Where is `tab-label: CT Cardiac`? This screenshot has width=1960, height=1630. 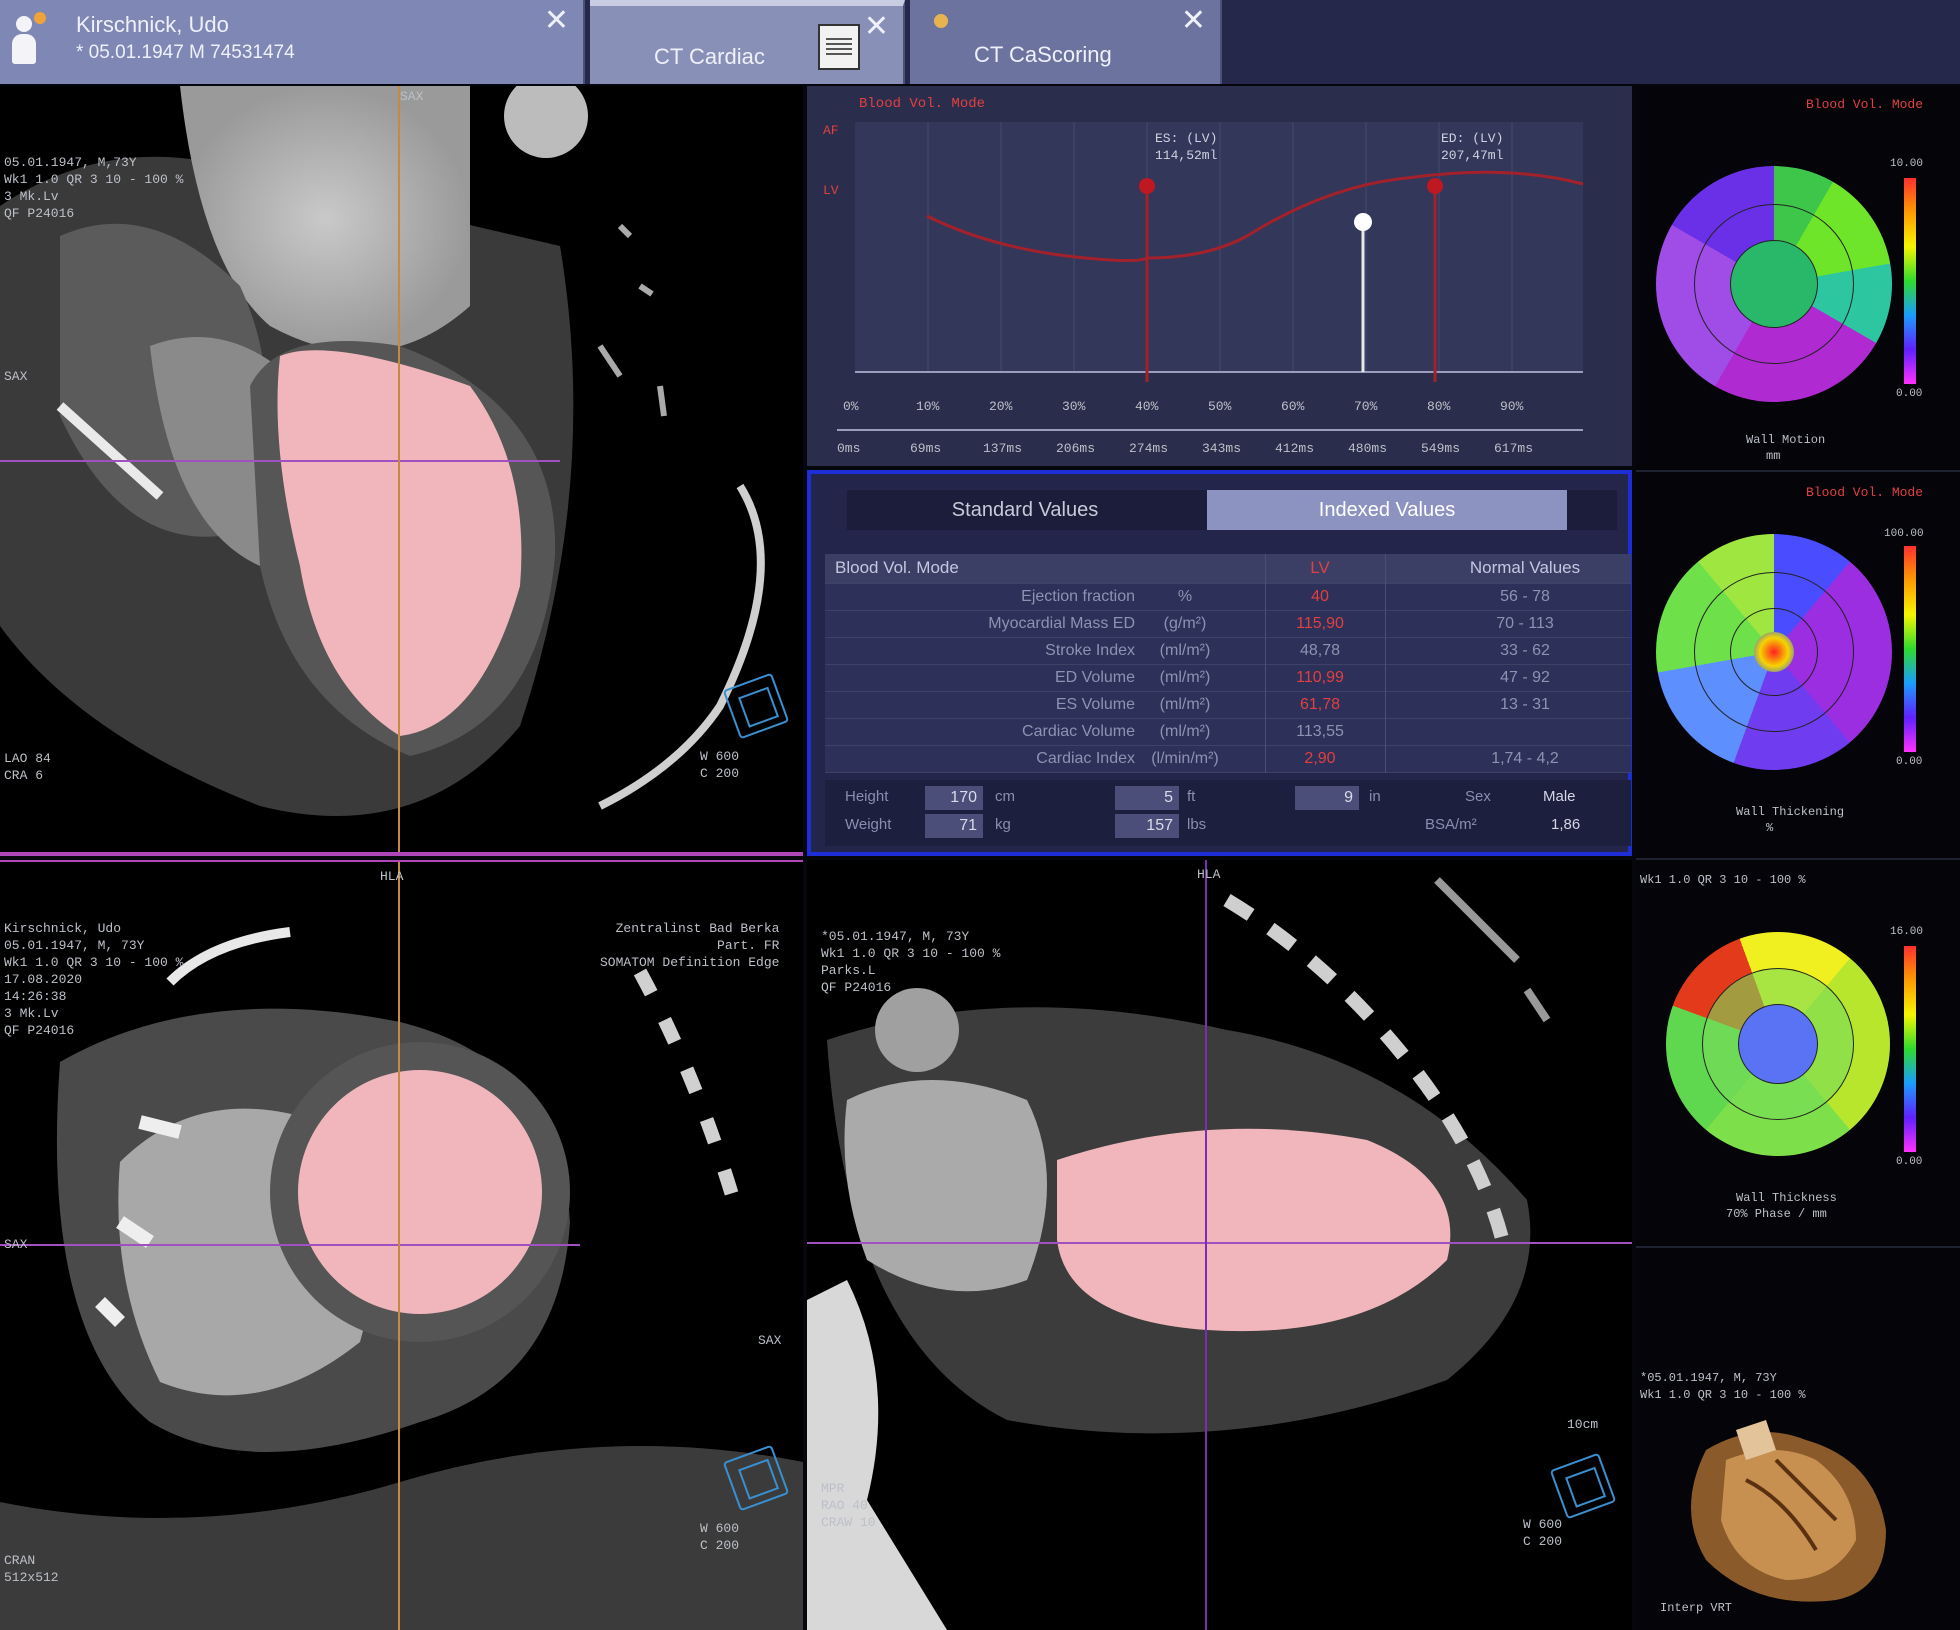 tab-label: CT Cardiac is located at coordinates (709, 56).